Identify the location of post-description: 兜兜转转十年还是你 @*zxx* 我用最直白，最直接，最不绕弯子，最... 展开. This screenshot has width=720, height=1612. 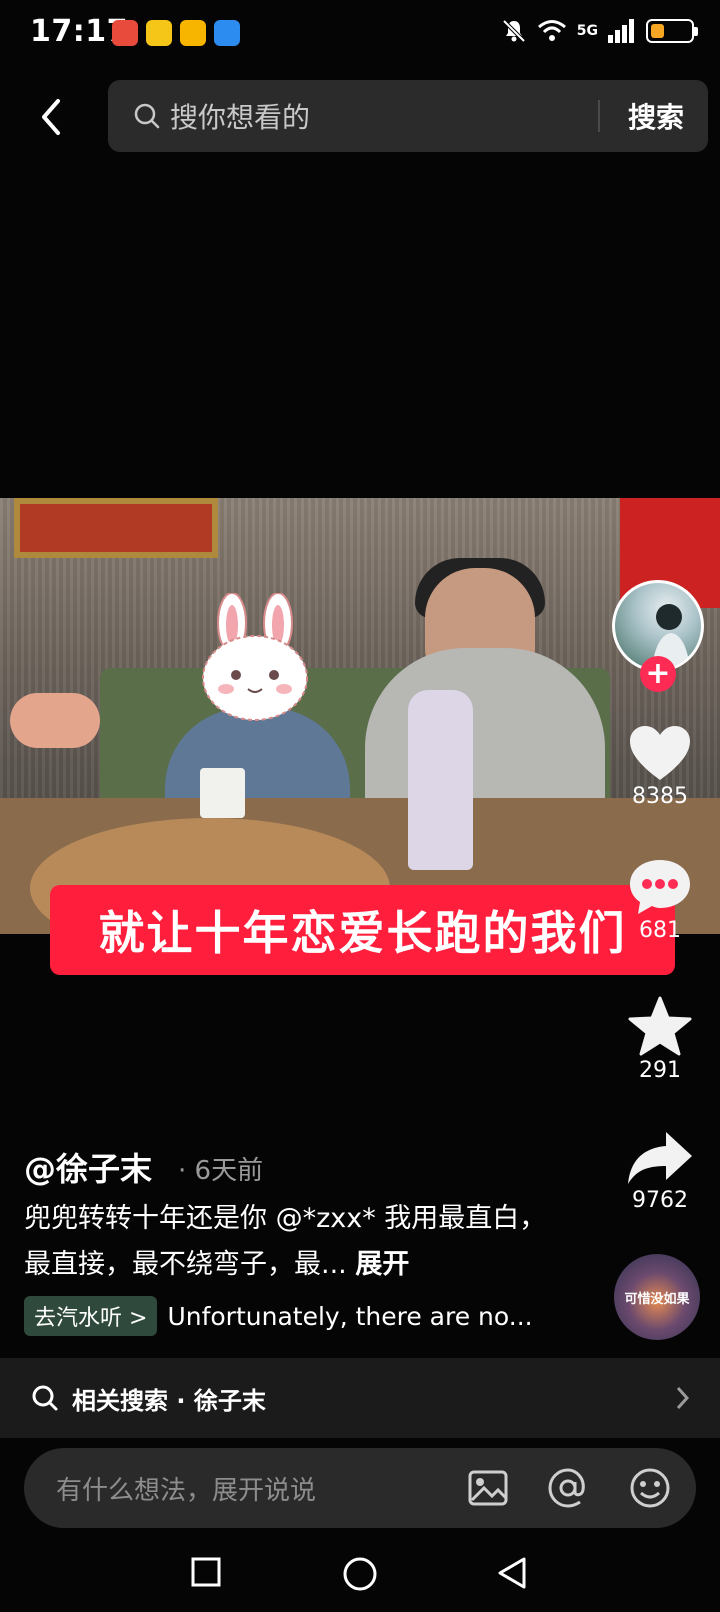
(294, 1242).